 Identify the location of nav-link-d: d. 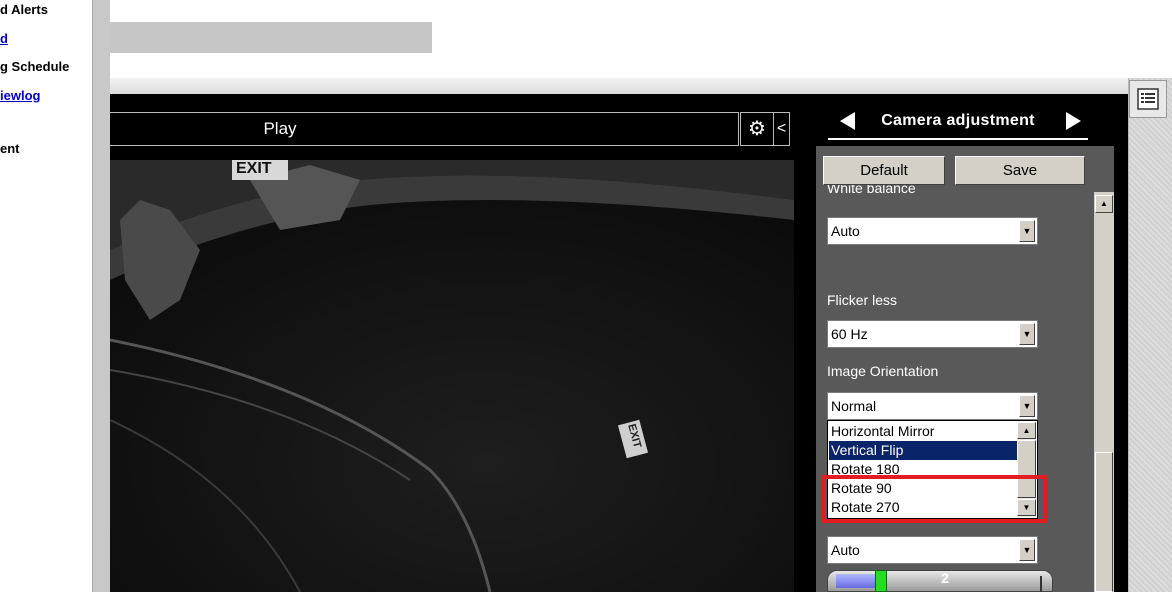
(4, 38).